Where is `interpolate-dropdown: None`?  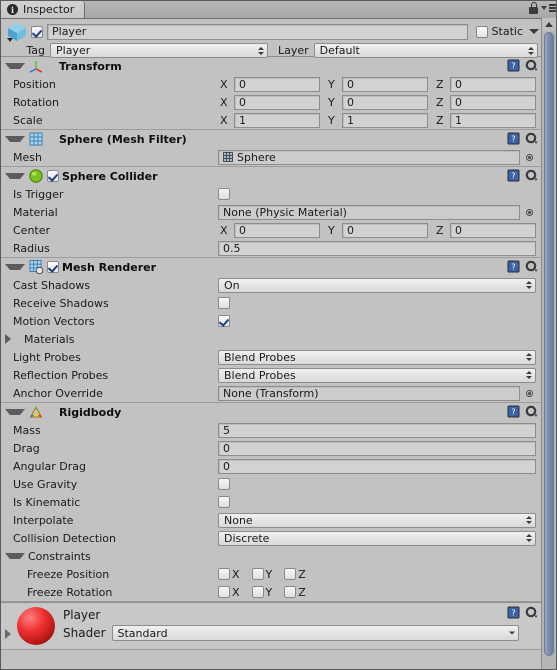
interpolate-dropdown: None is located at coordinates (377, 520).